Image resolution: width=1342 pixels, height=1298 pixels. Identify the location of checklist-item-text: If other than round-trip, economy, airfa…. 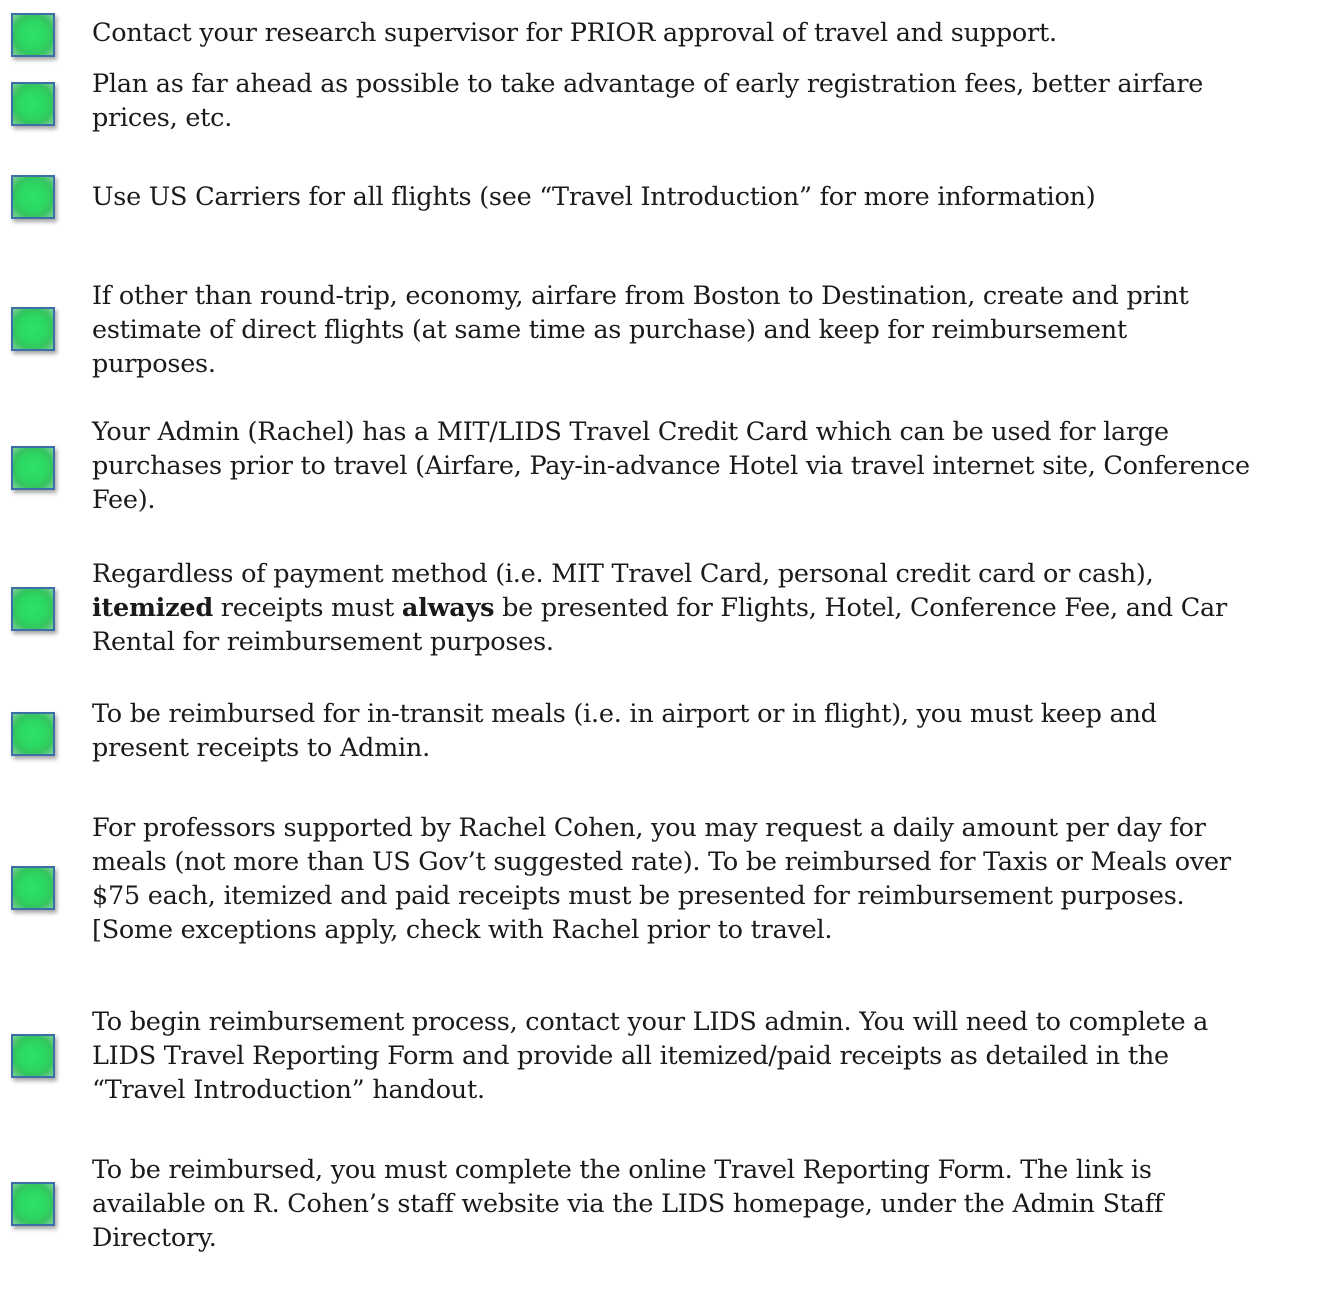
(716, 330).